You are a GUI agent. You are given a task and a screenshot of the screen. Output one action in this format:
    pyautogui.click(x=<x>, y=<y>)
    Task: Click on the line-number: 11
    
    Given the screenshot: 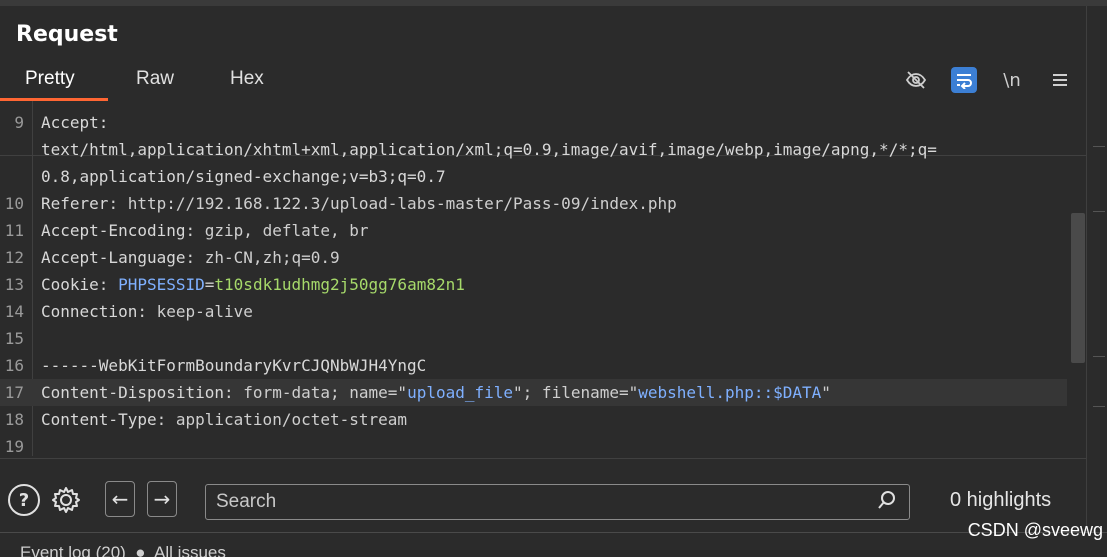 What is the action you would take?
    pyautogui.click(x=14, y=230)
    